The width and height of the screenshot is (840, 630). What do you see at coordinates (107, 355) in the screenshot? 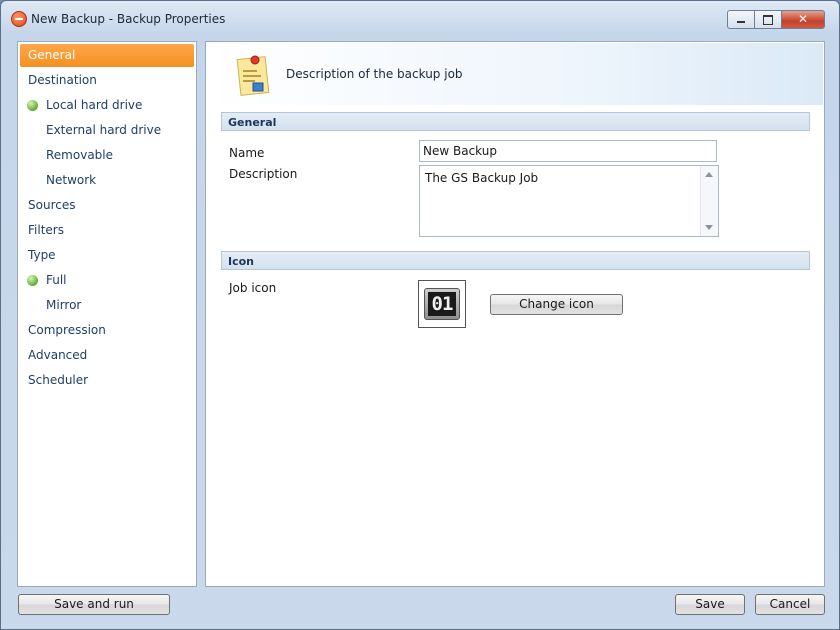
I see `sidebar-item-advanced: Advanced` at bounding box center [107, 355].